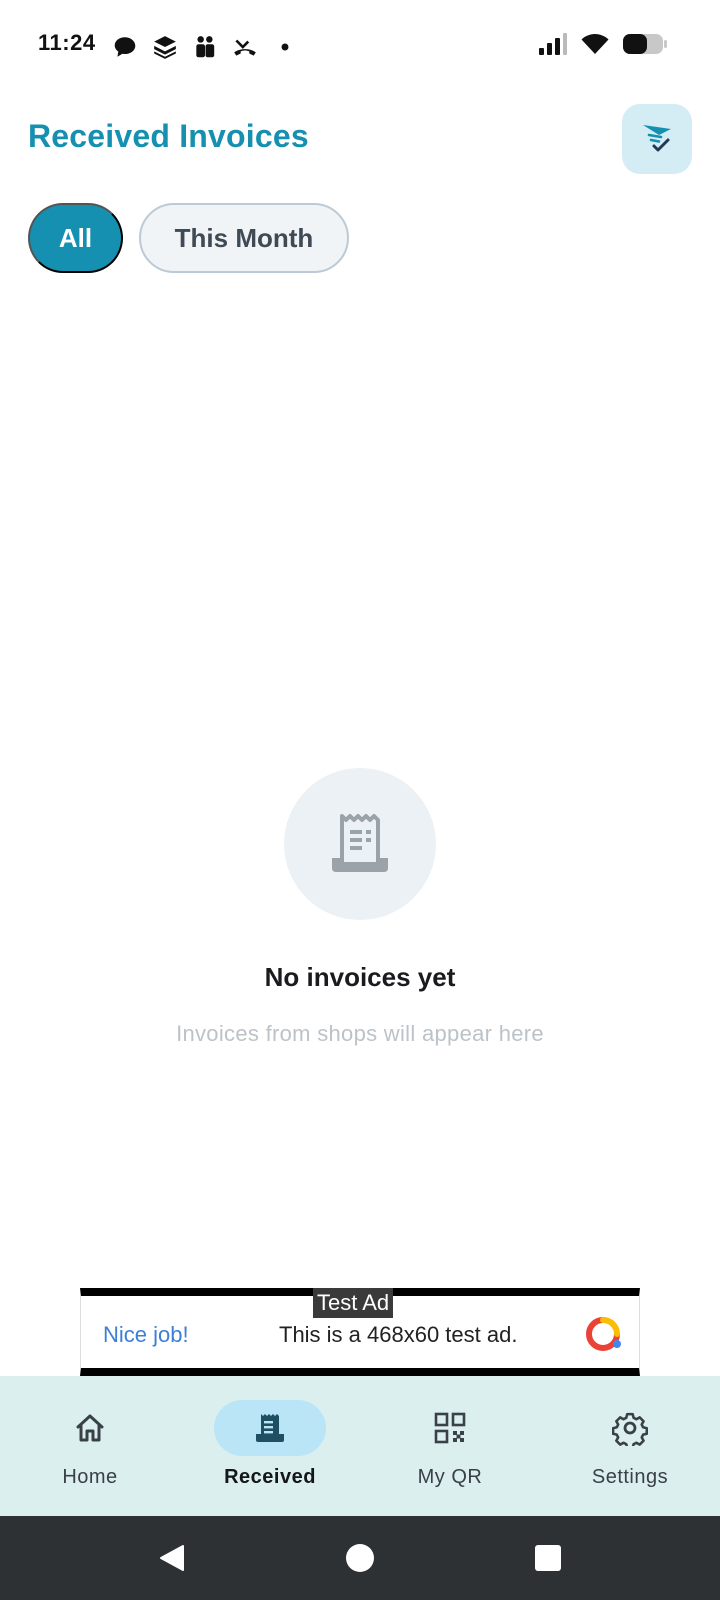  I want to click on status-bar: 11:24, so click(360, 46).